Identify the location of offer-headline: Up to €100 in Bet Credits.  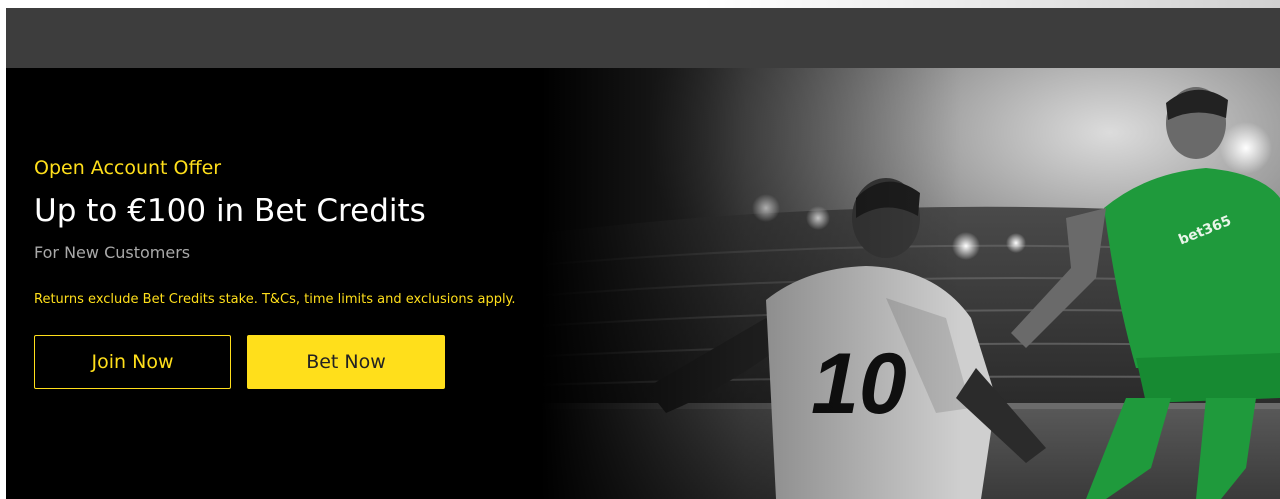
(230, 211).